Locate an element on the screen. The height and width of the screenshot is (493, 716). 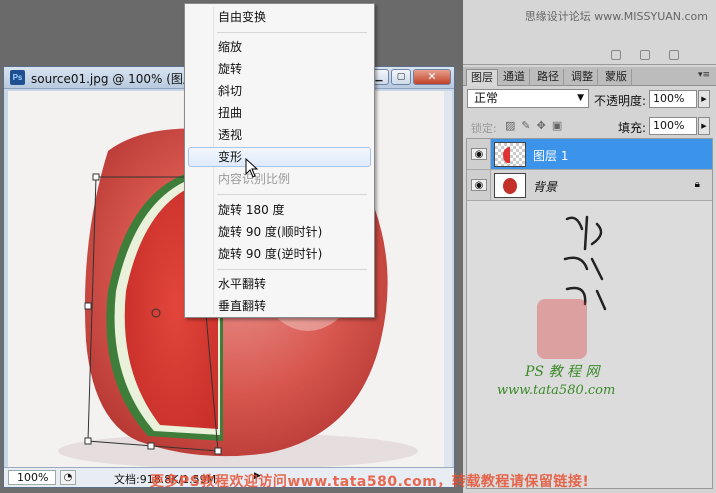
menu-item-distort: 扭曲 is located at coordinates (279, 113).